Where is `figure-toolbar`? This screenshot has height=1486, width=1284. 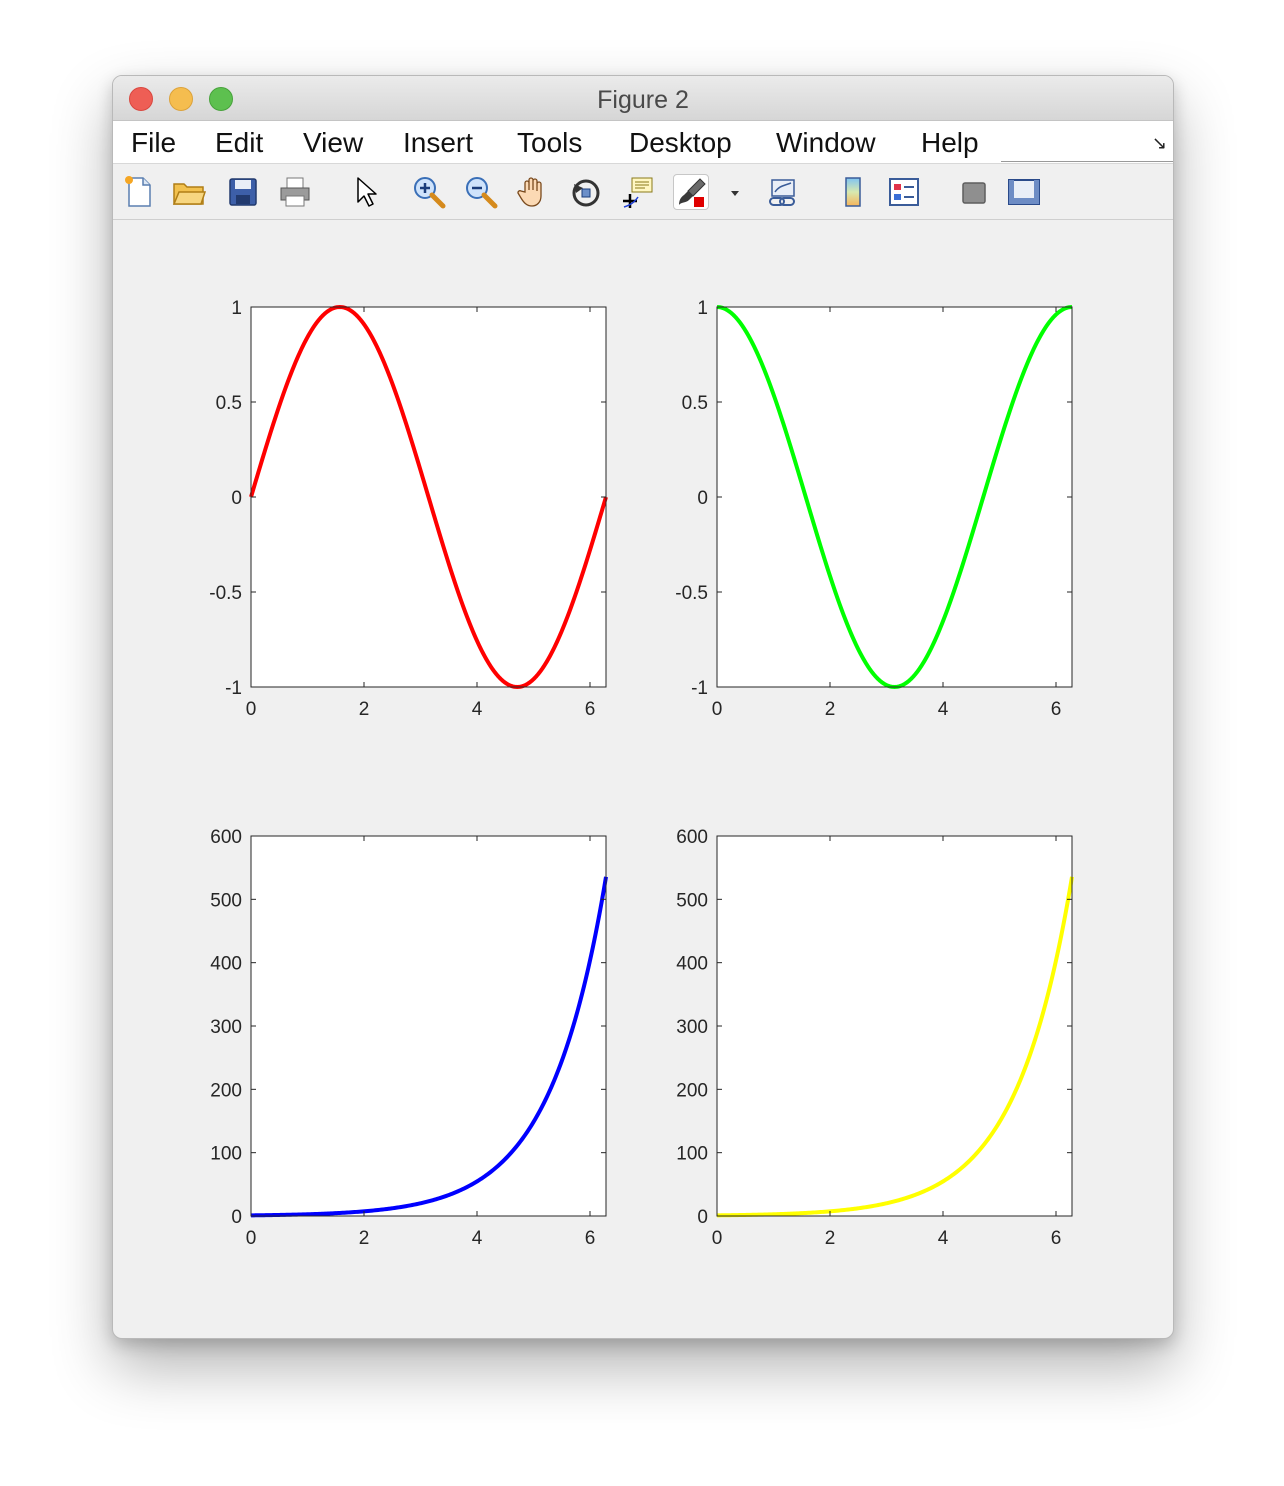
figure-toolbar is located at coordinates (643, 192).